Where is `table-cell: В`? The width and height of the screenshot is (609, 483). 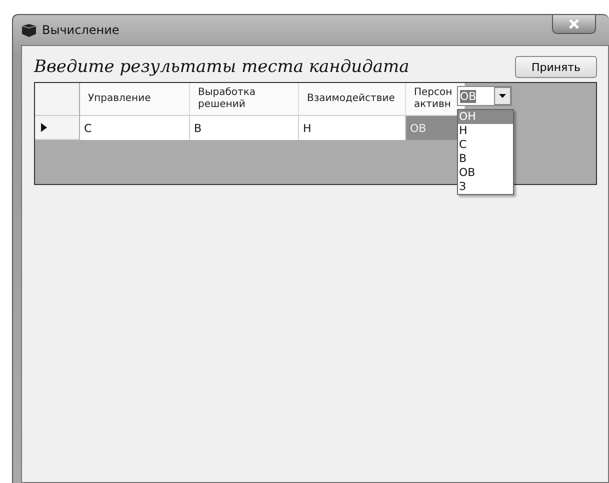 table-cell: В is located at coordinates (244, 128).